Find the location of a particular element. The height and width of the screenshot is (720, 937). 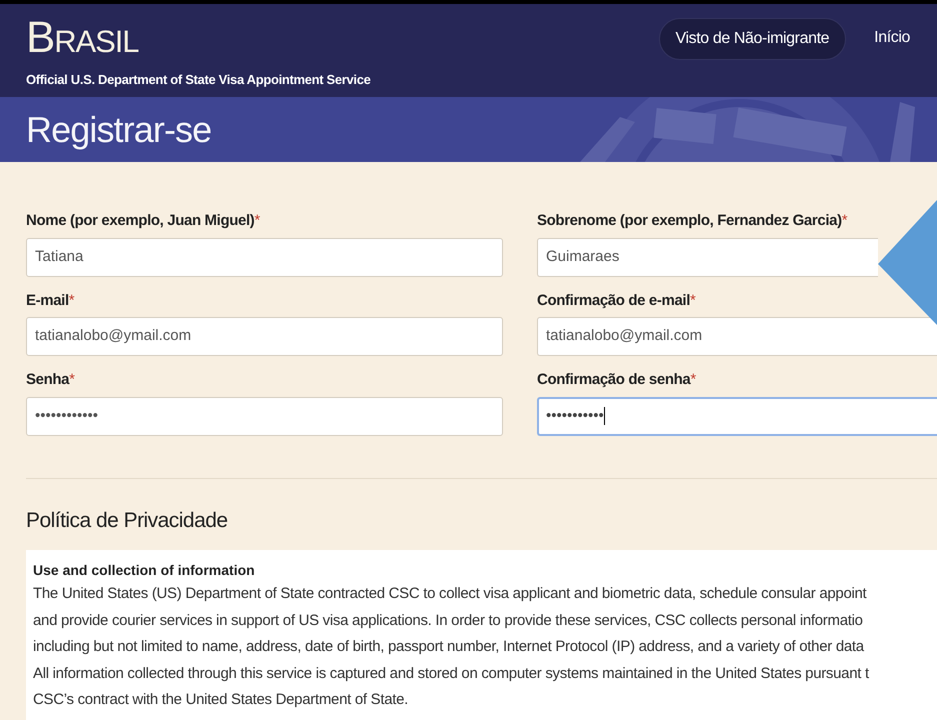

privacy-heading: Use and collection of information is located at coordinates (144, 570).